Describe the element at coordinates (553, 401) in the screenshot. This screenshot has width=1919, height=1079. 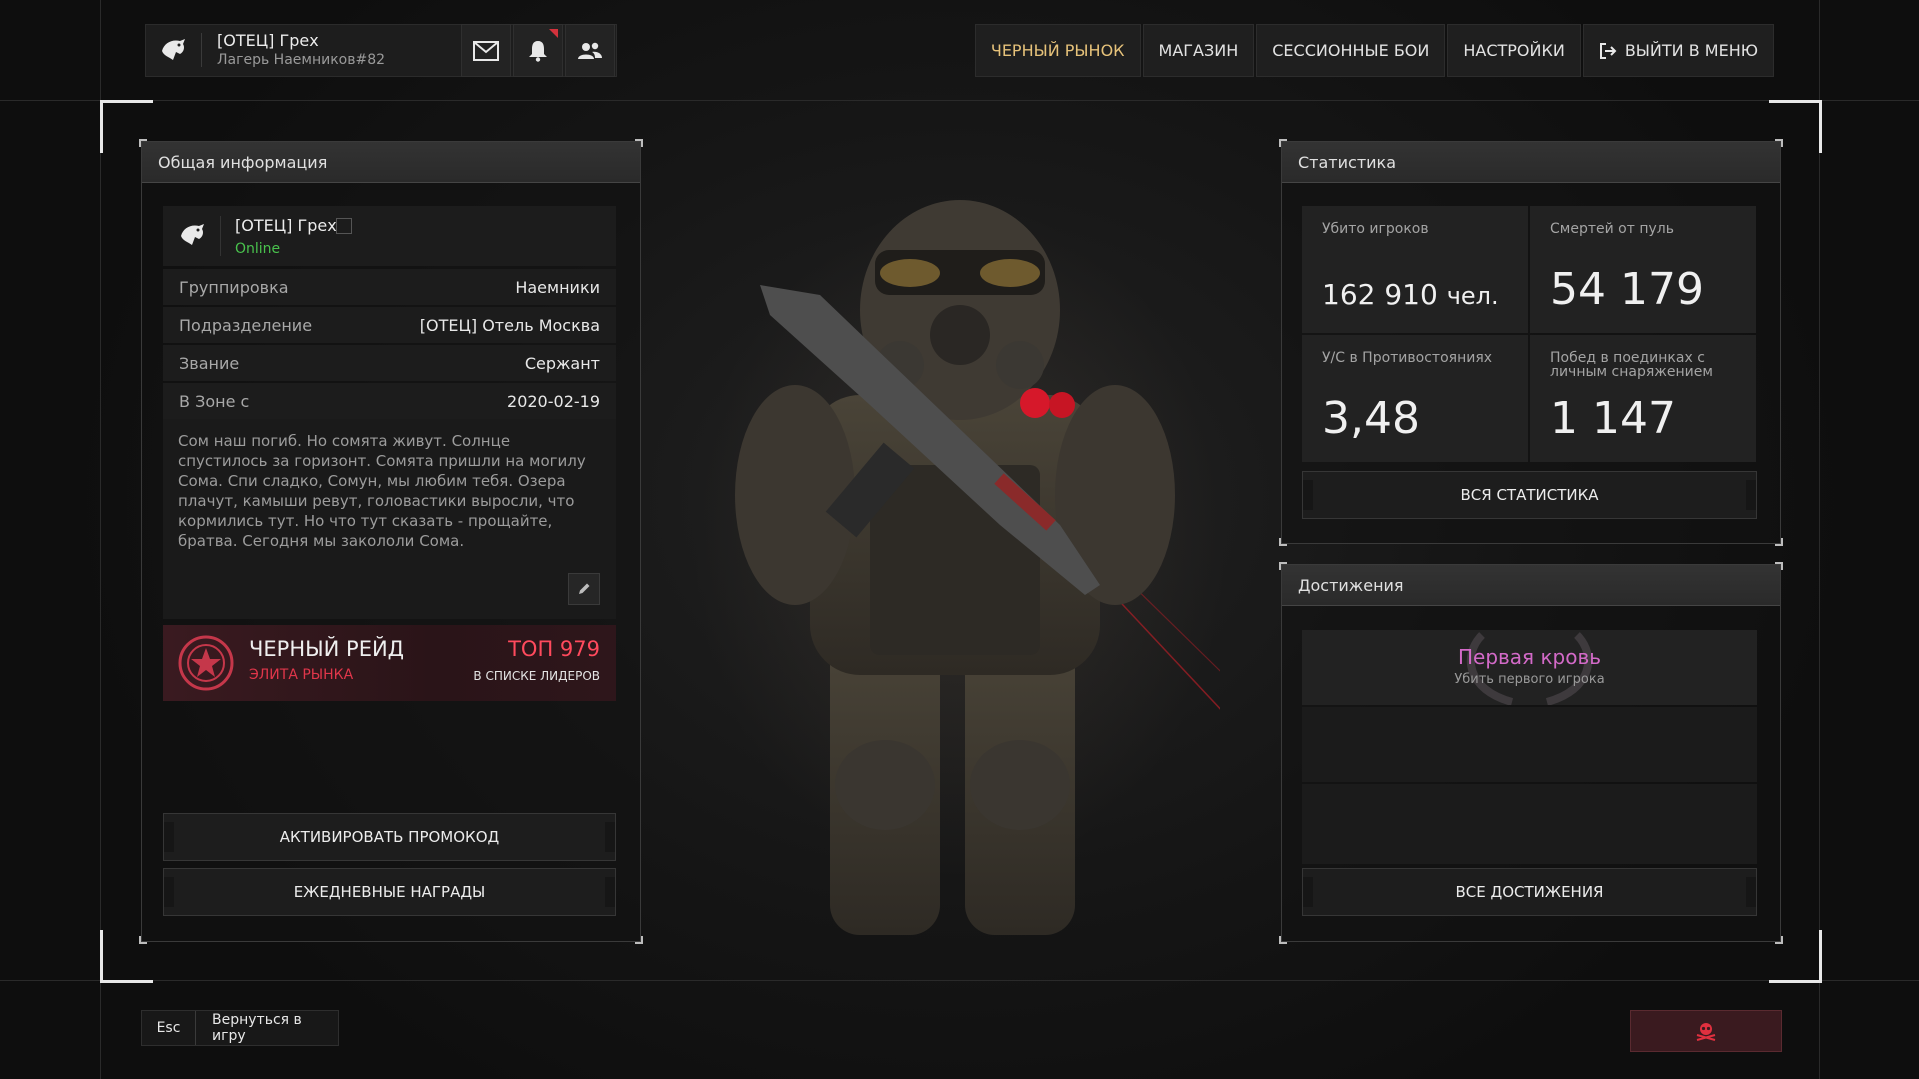
I see `info-value: 2020-02-19` at that location.